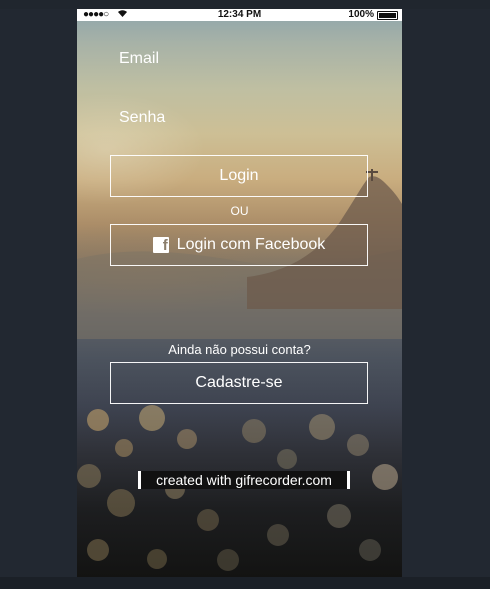 The height and width of the screenshot is (589, 490). I want to click on battery-percentage: 100%, so click(361, 14).